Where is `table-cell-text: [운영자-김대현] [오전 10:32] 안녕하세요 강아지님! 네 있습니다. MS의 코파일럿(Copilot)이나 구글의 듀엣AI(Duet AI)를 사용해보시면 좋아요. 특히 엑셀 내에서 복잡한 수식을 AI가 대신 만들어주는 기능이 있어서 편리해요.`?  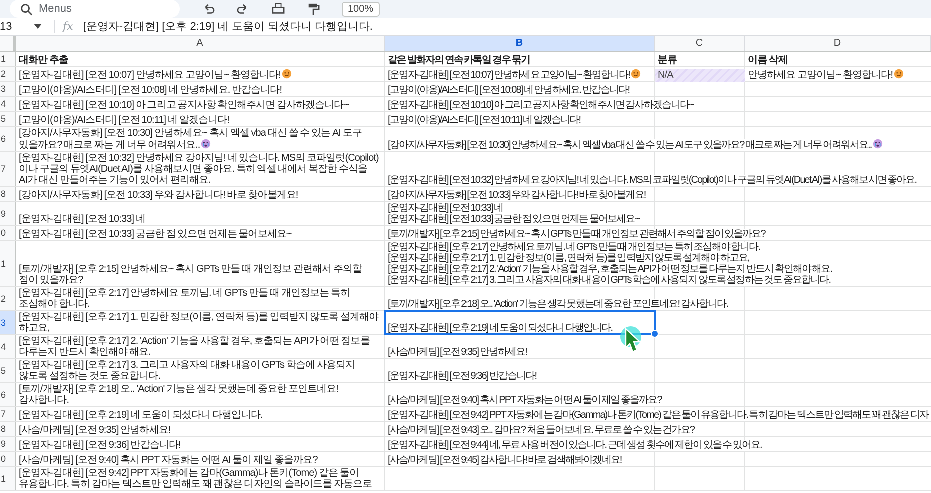
table-cell-text: [운영자-김대현] [오전 10:32] 안녕하세요 강아지님! 네 있습니다. MS의 코파일럿(Copilot)이나 구글의 듀엣AI(Duet AI)를 사용해보시면 좋아요. 특히 엑셀 내에서 복잡한 수식을 AI가 대신 만들어주는 기능이 있어서 편리해요. is located at coordinates (199, 169).